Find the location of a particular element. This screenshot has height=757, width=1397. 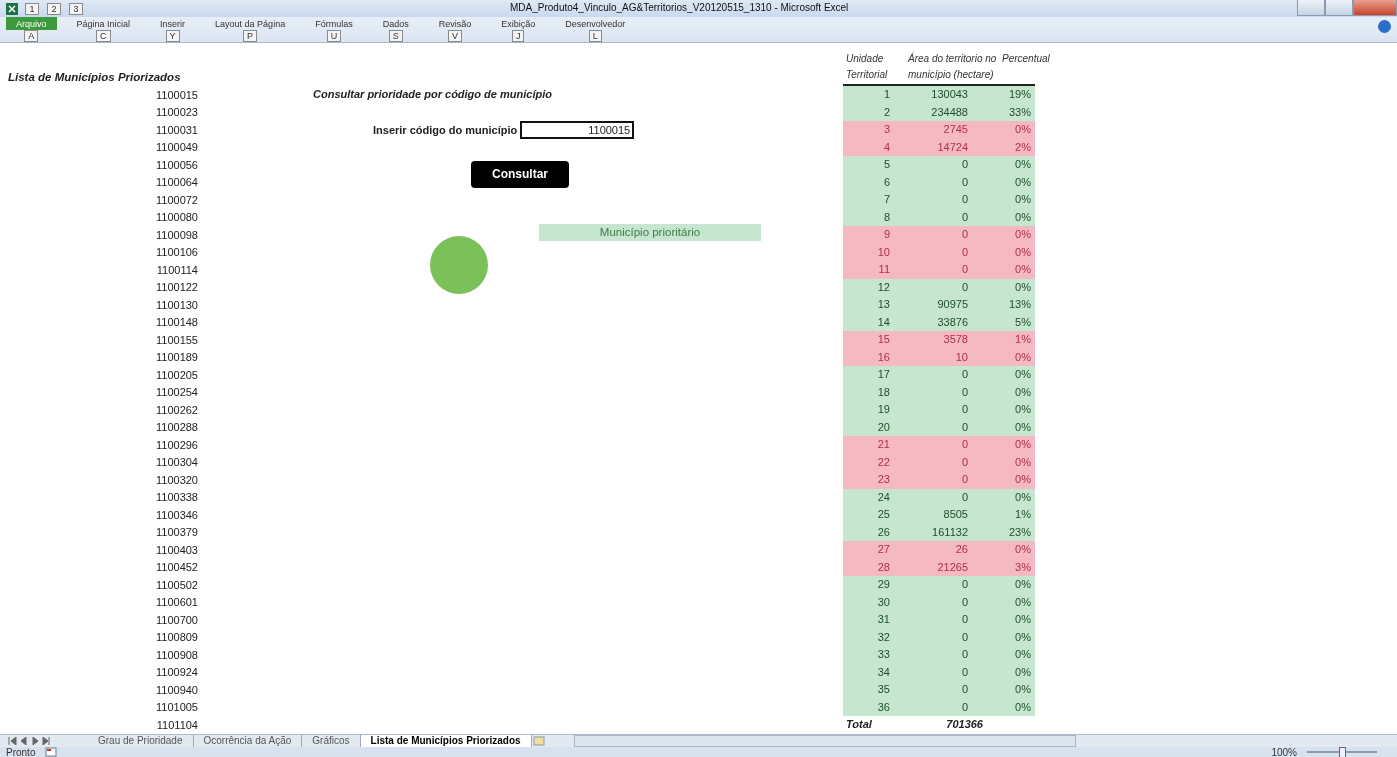

keytip: L is located at coordinates (595, 36).